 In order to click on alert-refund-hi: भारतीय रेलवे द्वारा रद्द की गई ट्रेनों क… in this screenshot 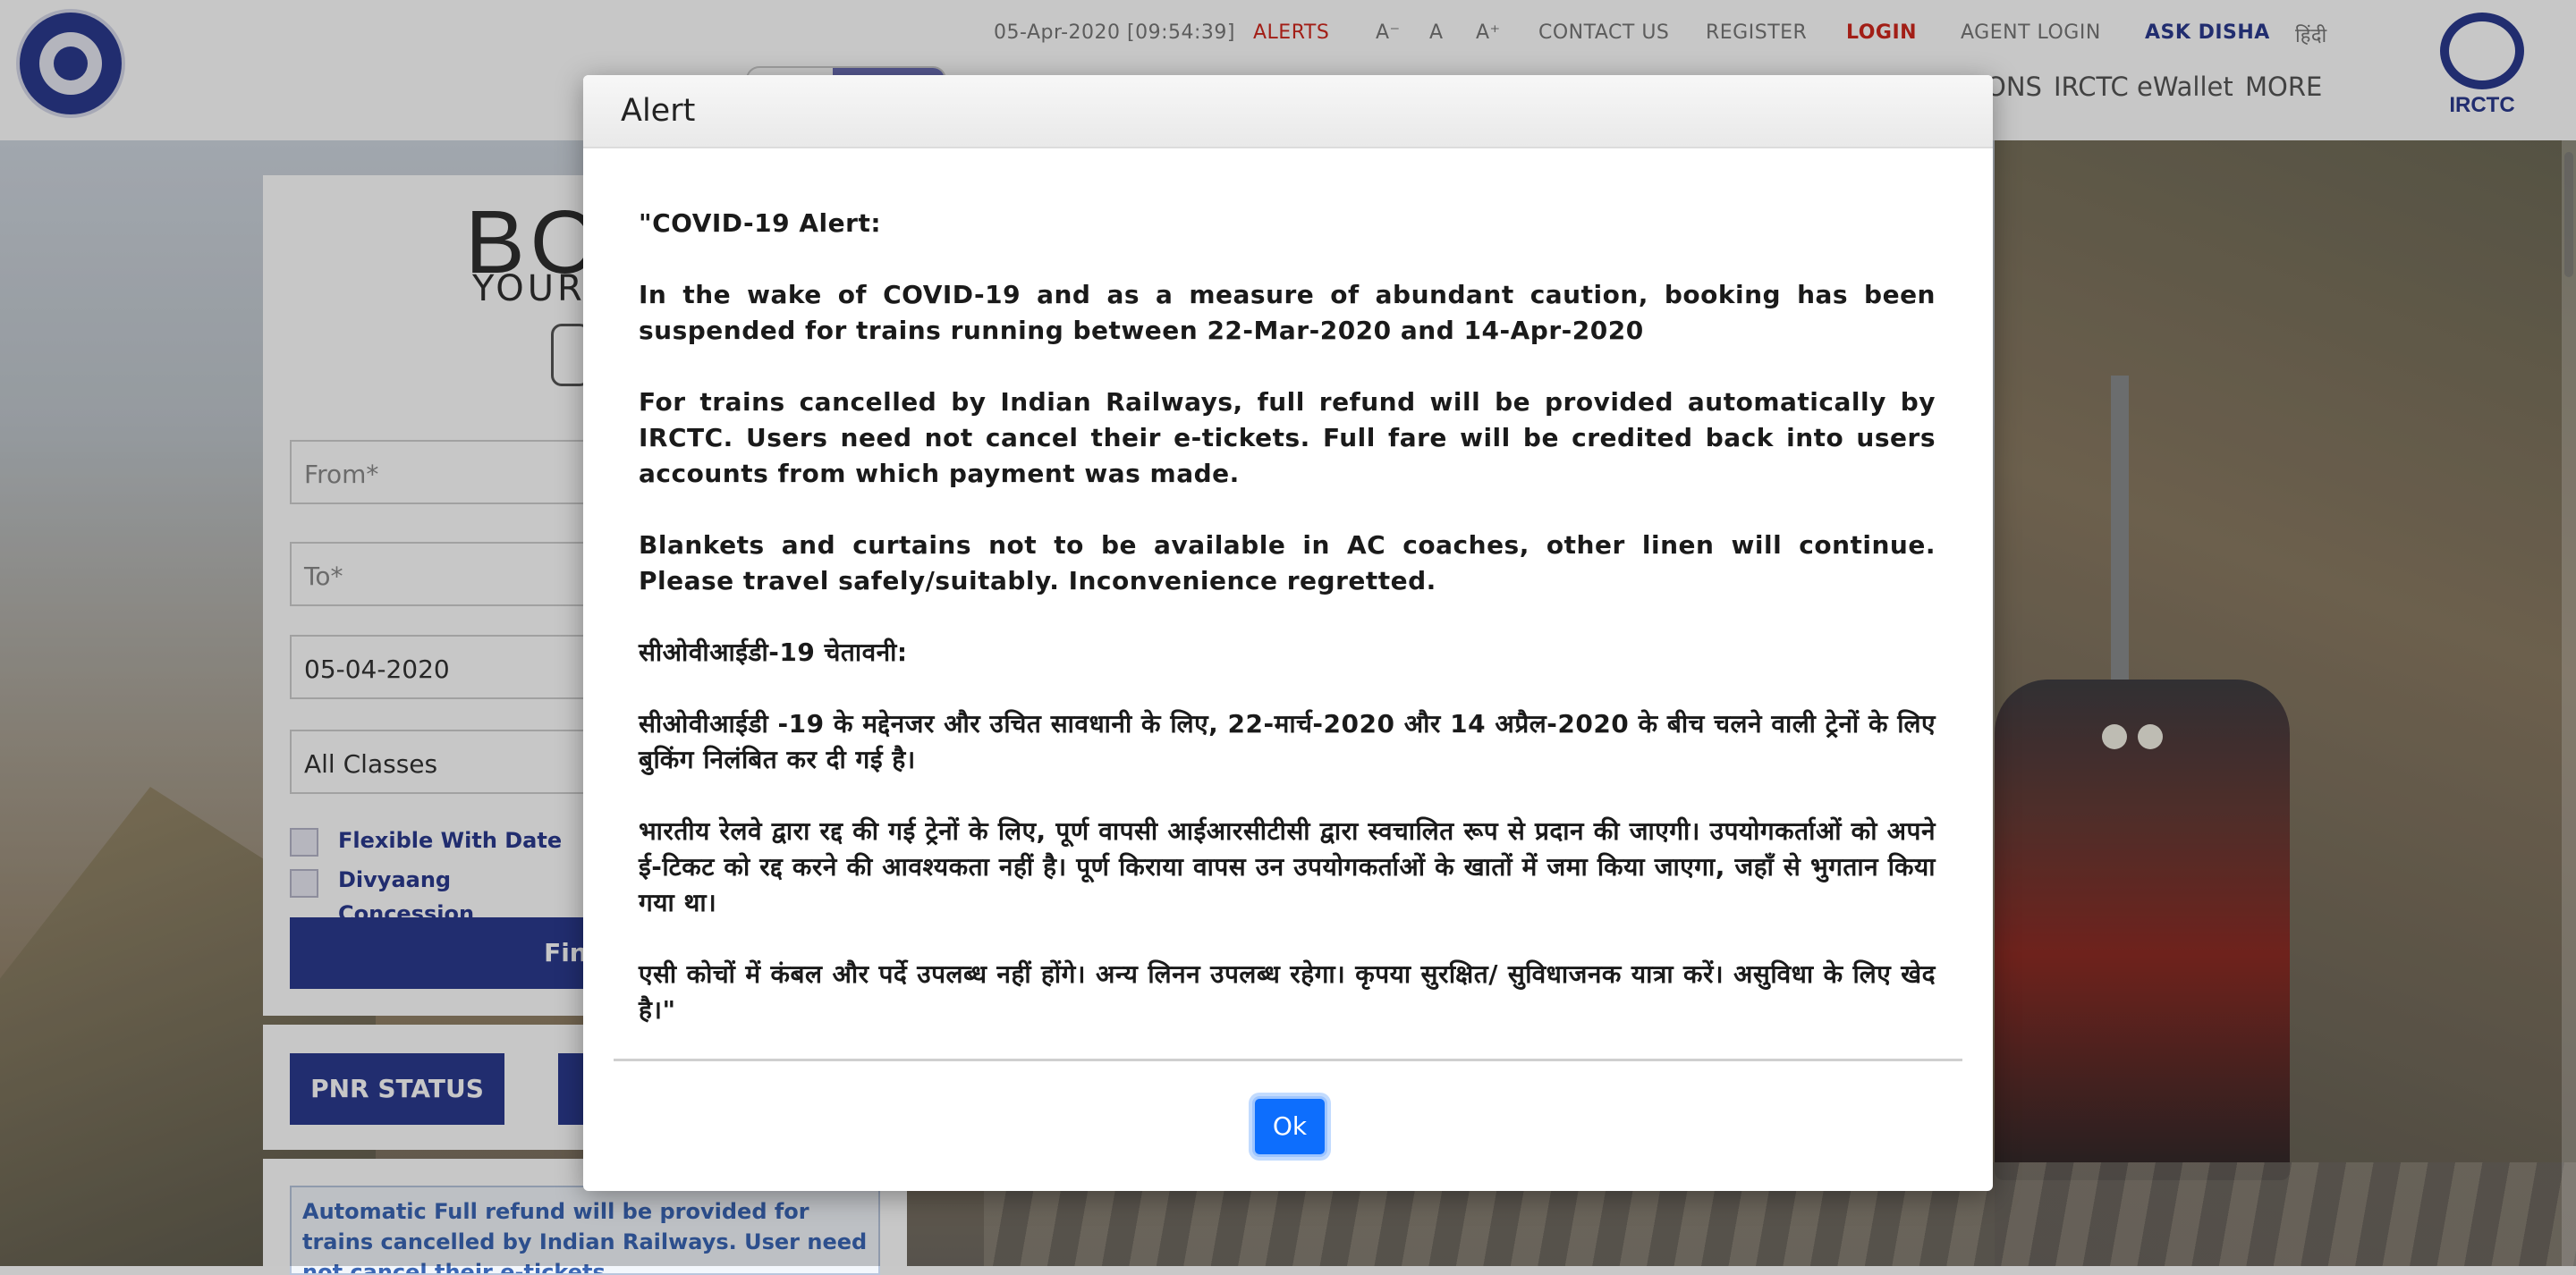, I will do `click(1287, 866)`.